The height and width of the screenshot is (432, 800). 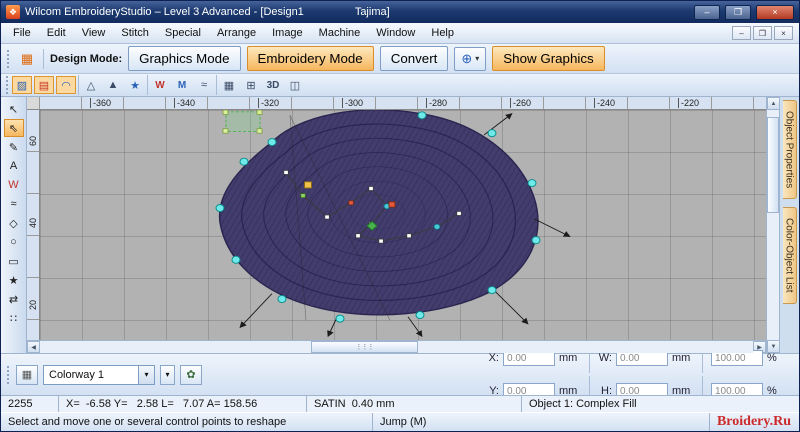 I want to click on stitch-pattern-icon: ▦, so click(x=27, y=59).